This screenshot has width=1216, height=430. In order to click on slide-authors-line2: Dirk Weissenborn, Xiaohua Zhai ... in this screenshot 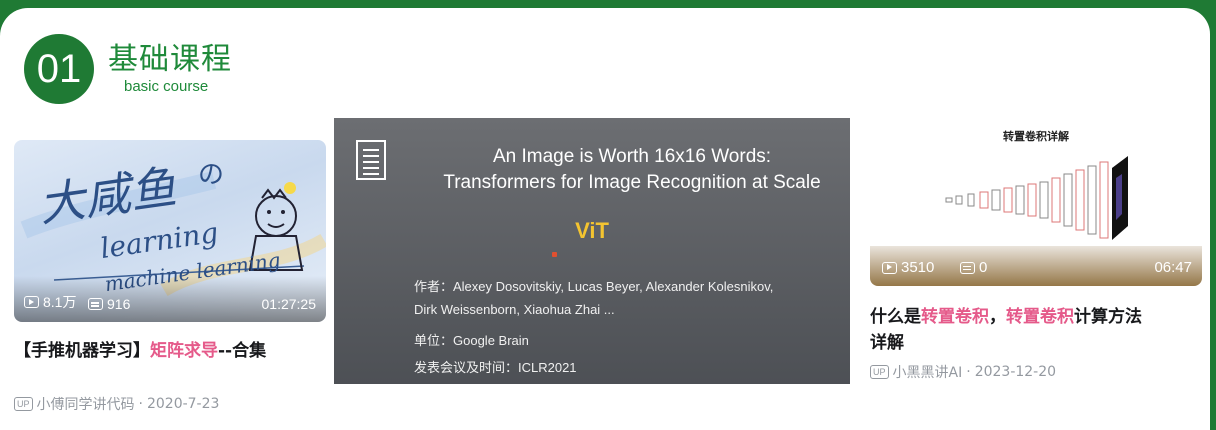, I will do `click(514, 309)`.